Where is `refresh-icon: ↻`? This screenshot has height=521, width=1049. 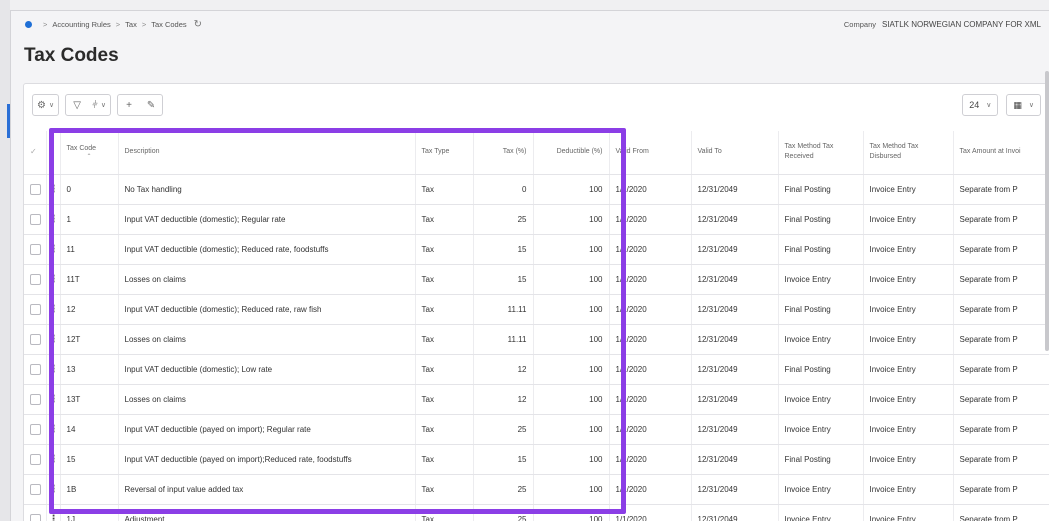
refresh-icon: ↻ is located at coordinates (198, 24).